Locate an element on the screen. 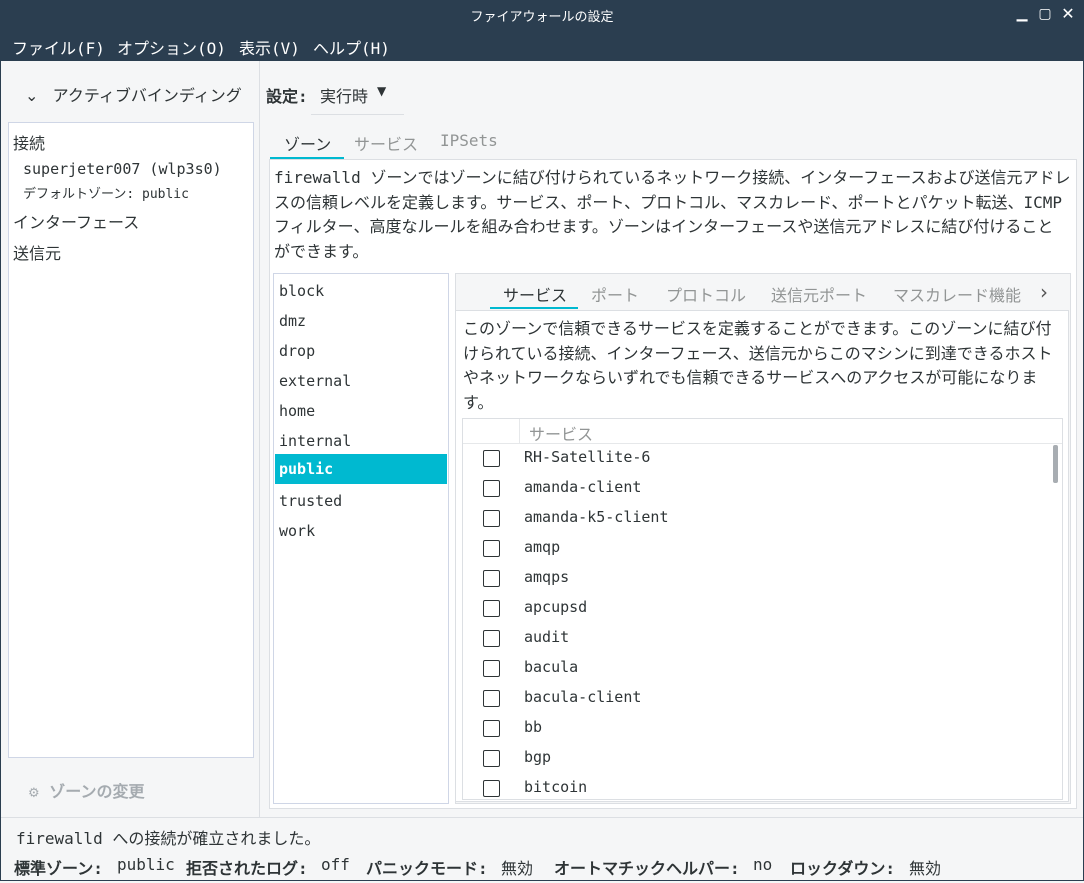  table-row: amanda-client is located at coordinates (762, 491).